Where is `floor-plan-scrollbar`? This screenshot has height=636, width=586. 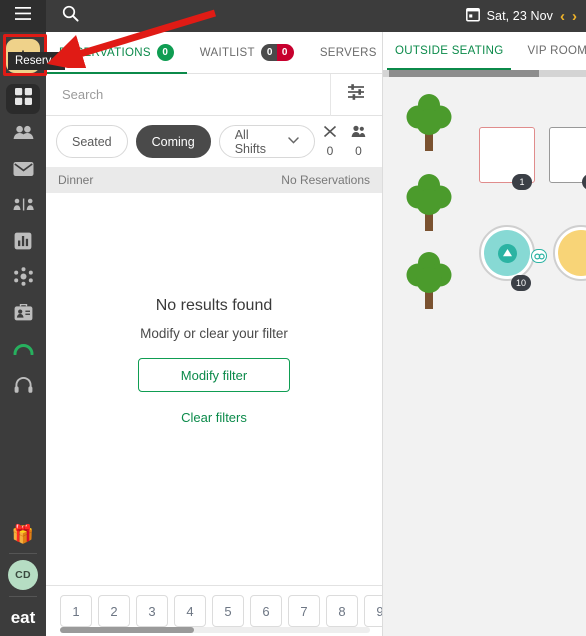 floor-plan-scrollbar is located at coordinates (484, 73).